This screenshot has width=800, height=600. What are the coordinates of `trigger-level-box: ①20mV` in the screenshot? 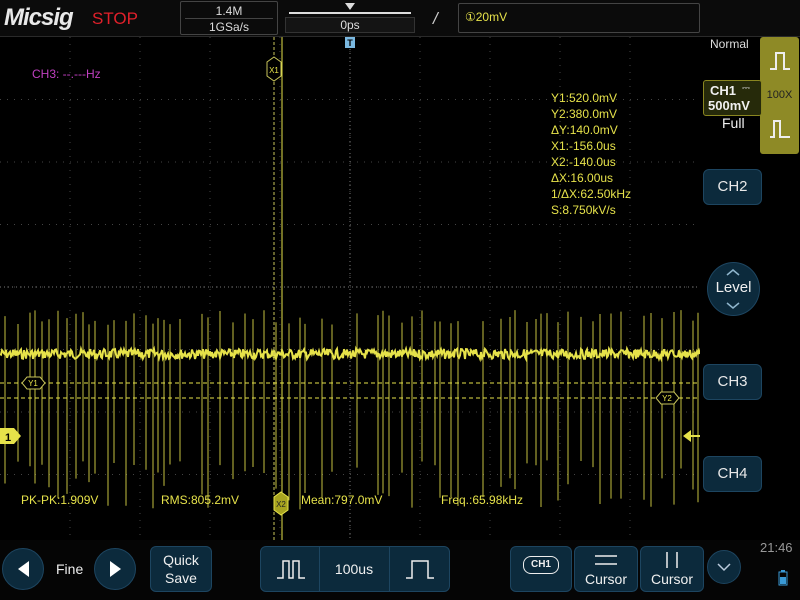 It's located at (579, 18).